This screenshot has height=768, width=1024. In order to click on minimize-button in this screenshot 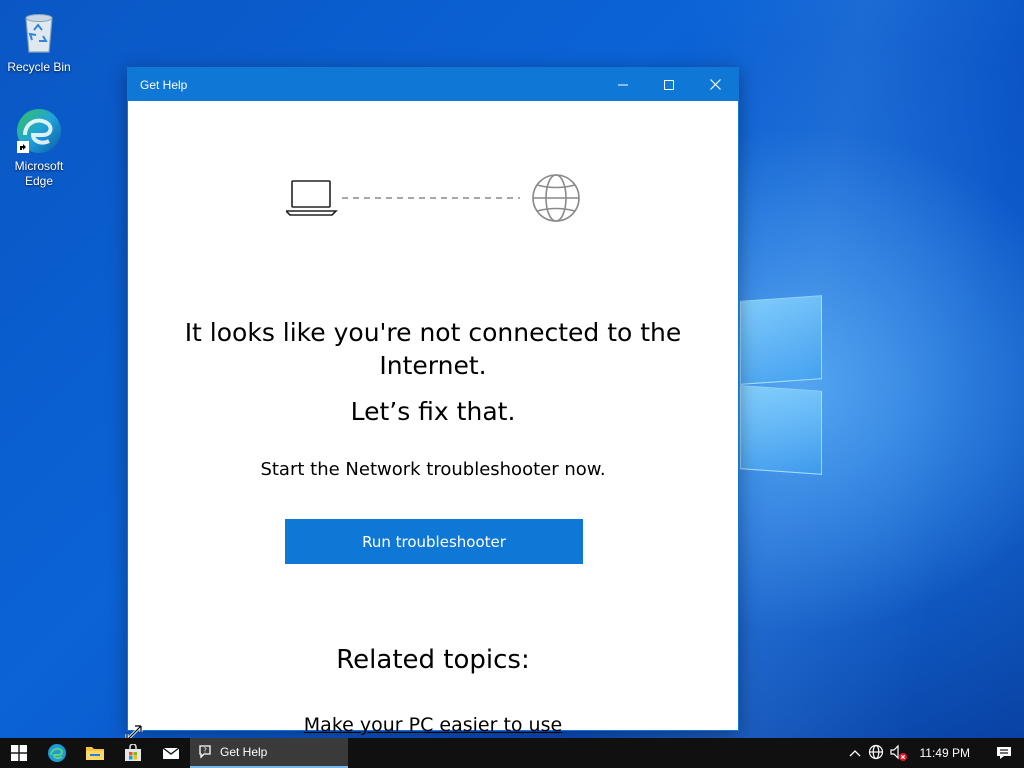, I will do `click(623, 84)`.